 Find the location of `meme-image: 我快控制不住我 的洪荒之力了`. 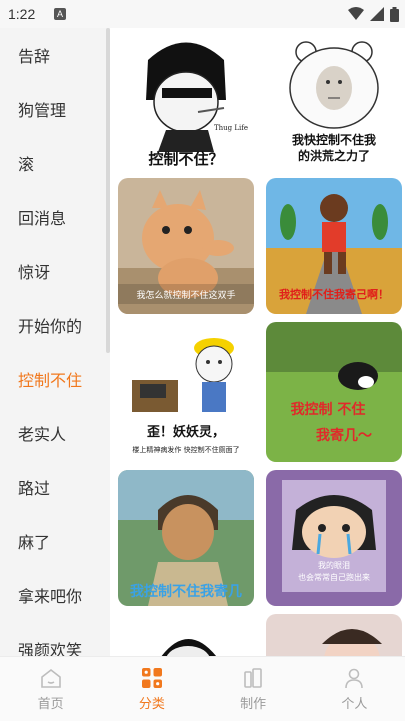

meme-image: 我快控制不住我 的洪荒之力了 is located at coordinates (334, 100).